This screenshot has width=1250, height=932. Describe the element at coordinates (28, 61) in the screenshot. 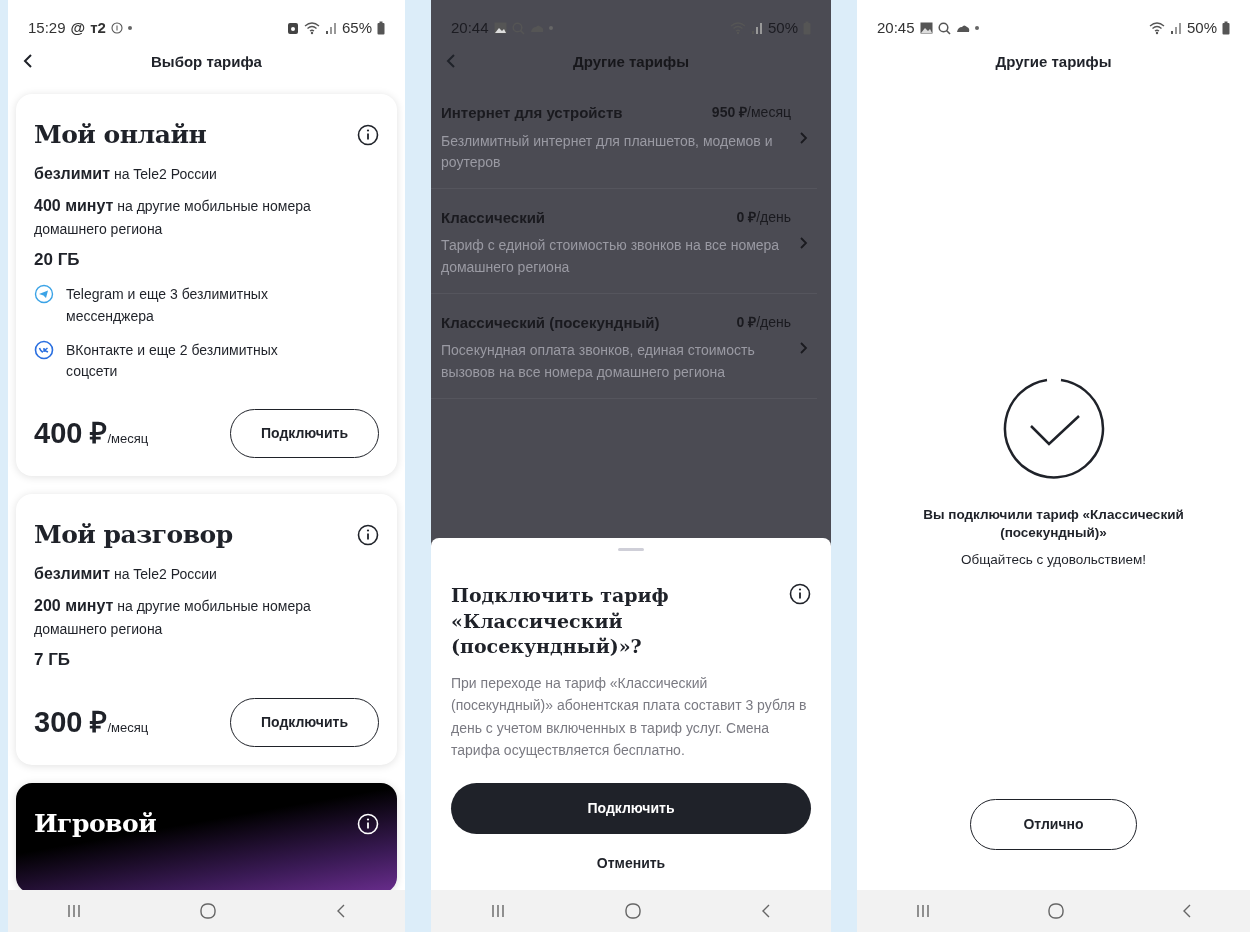

I see `back-icon` at that location.